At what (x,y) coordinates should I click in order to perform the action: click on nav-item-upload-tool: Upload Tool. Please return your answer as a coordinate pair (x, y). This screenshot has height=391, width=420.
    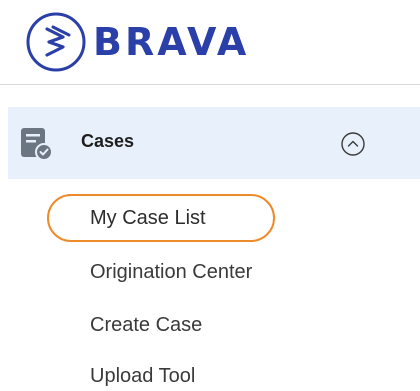
    Looking at the image, I should click on (142, 376).